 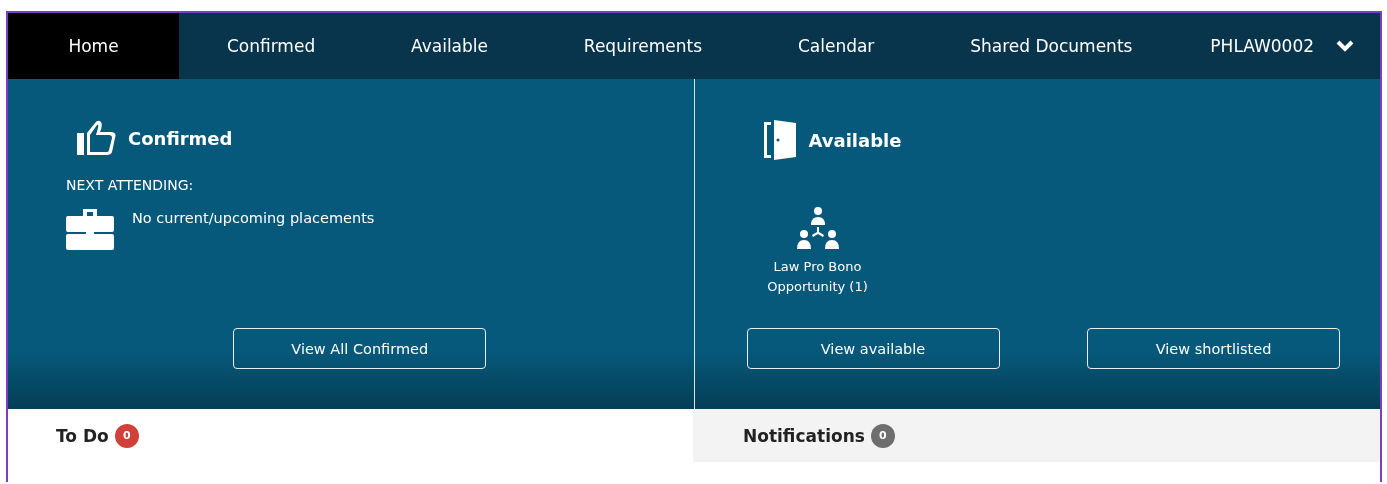 What do you see at coordinates (360, 348) in the screenshot?
I see `view-all-confirmed-button: View All Confirmed` at bounding box center [360, 348].